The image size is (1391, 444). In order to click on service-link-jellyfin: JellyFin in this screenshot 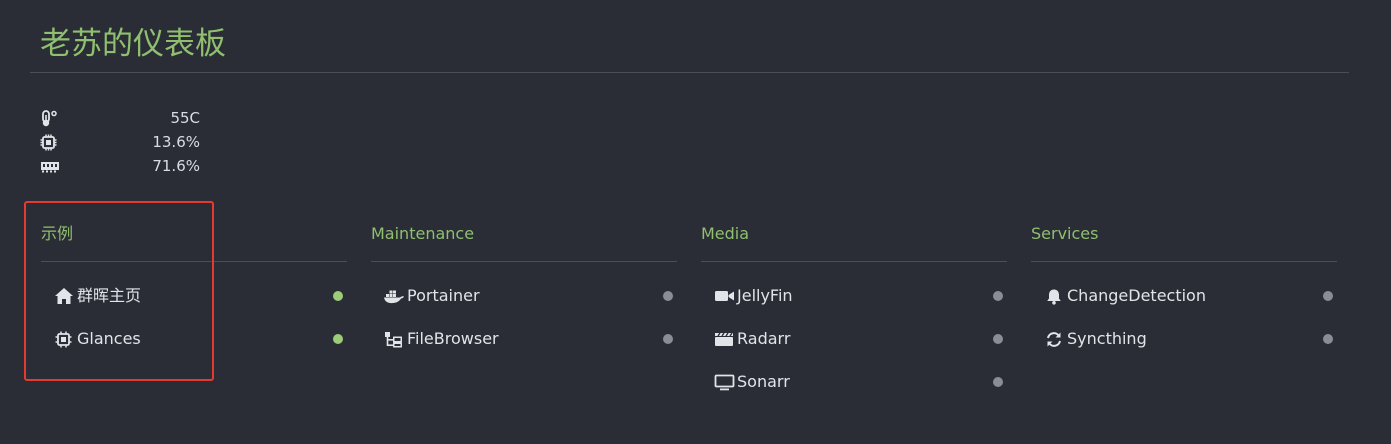, I will do `click(854, 303)`.